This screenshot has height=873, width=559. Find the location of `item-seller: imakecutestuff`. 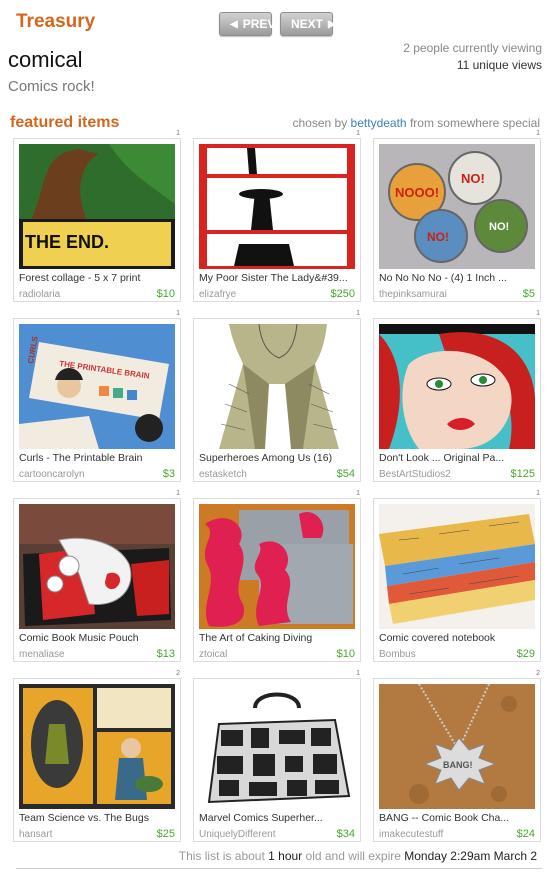

item-seller: imakecutestuff is located at coordinates (411, 834).